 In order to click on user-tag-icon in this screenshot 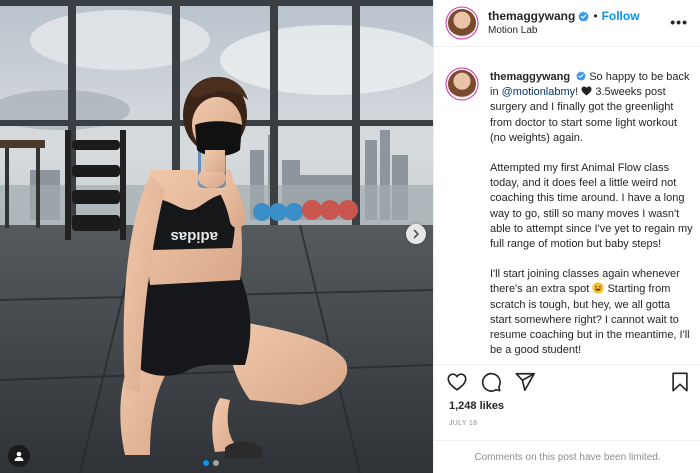, I will do `click(19, 456)`.